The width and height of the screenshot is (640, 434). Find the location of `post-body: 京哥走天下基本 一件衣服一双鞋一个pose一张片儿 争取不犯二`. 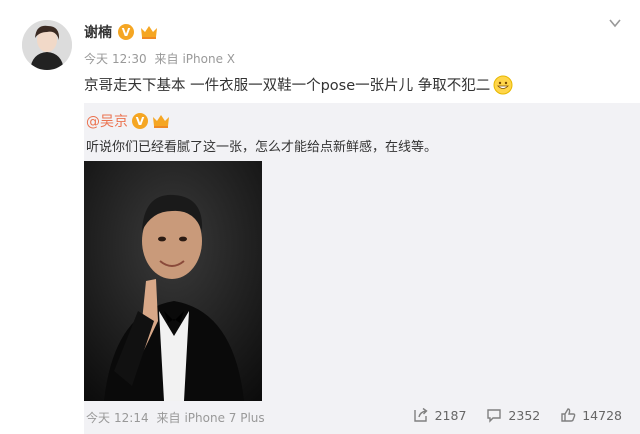

post-body: 京哥走天下基本 一件衣服一双鞋一个pose一张片儿 争取不犯二 is located at coordinates (298, 84).